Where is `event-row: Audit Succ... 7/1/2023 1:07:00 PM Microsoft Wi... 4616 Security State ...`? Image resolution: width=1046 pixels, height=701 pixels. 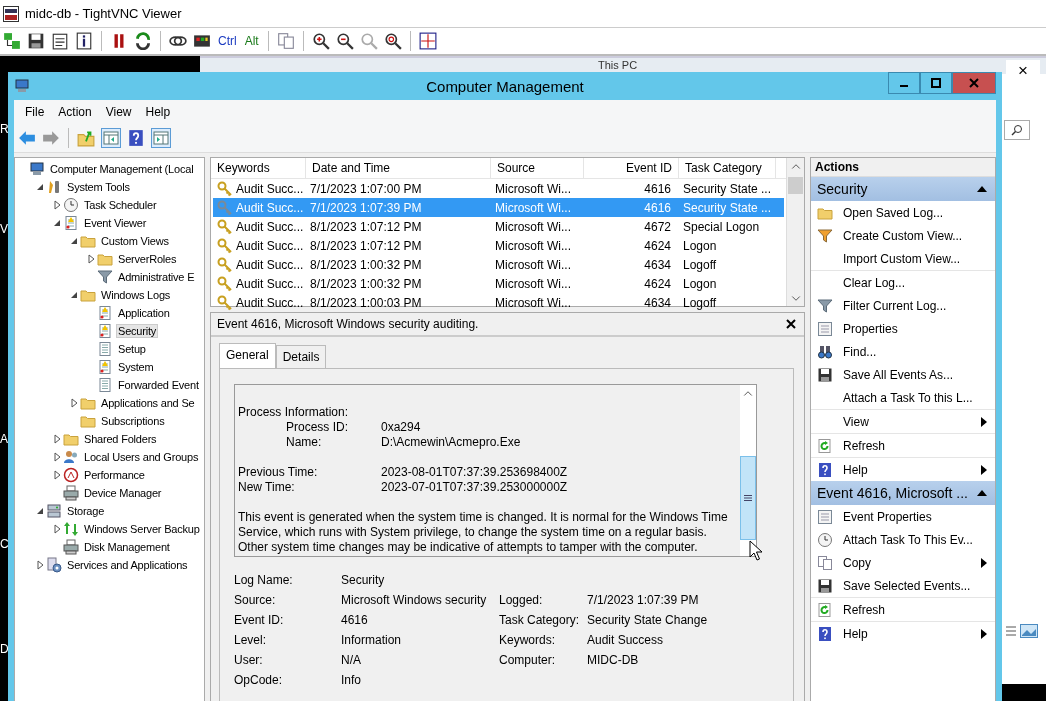 event-row: Audit Succ... 7/1/2023 1:07:00 PM Microsoft Wi... 4616 Security State ... is located at coordinates (498, 188).